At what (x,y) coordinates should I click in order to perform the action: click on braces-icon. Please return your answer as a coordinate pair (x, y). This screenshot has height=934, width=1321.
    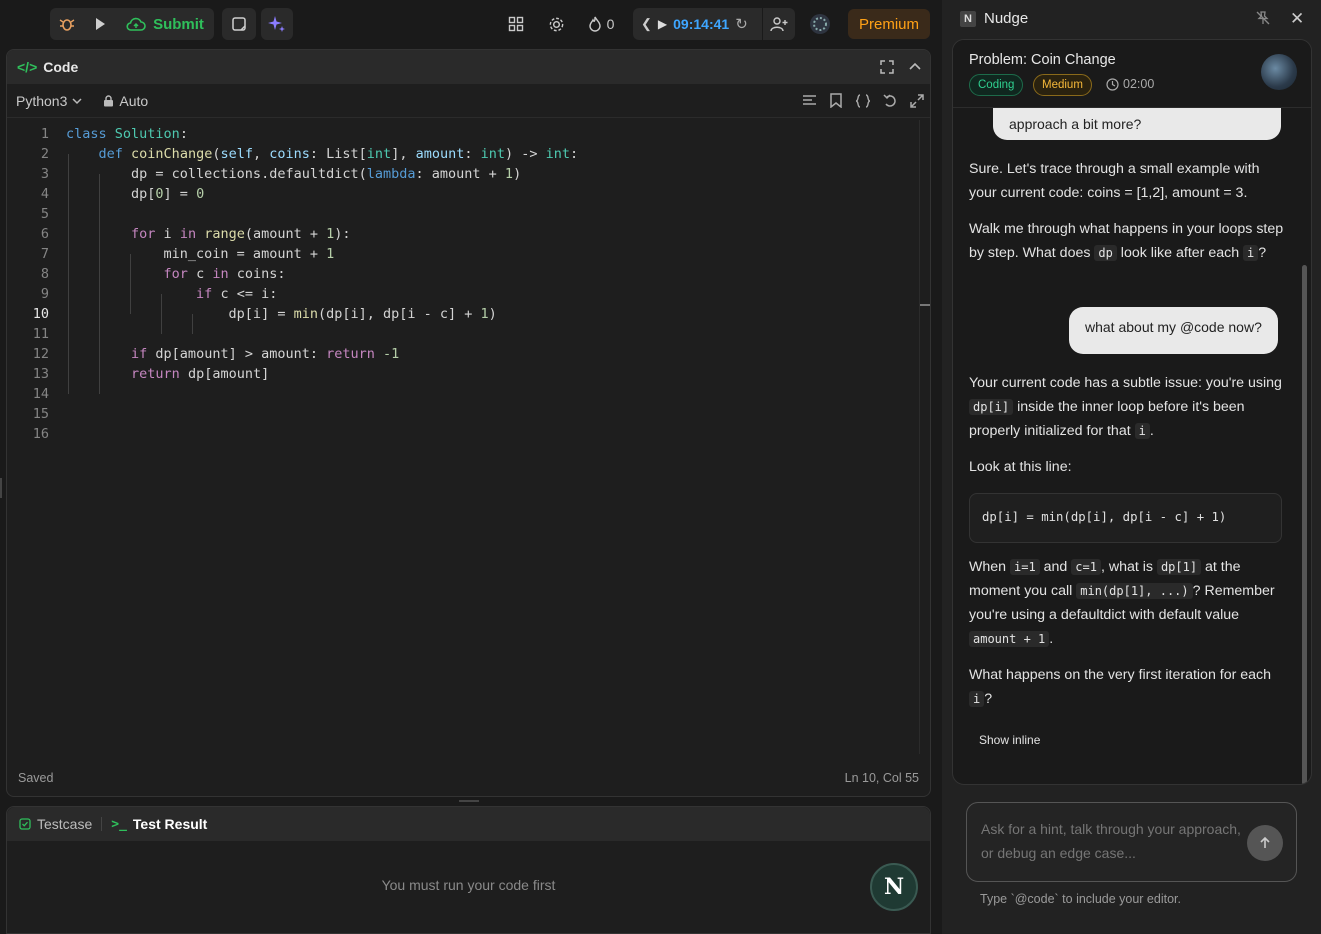
    Looking at the image, I should click on (863, 100).